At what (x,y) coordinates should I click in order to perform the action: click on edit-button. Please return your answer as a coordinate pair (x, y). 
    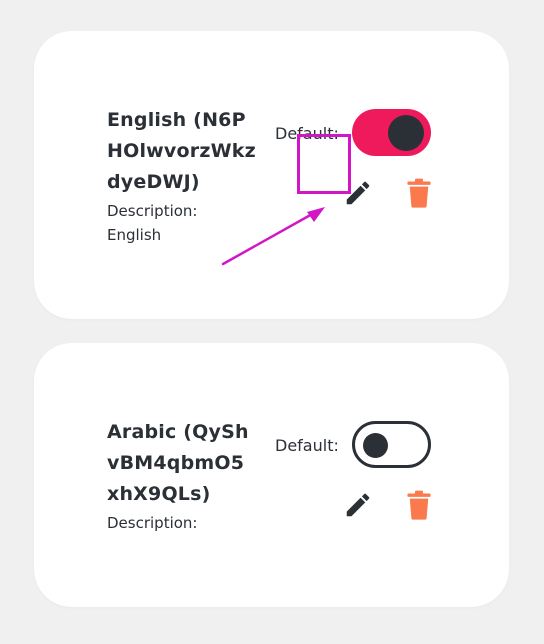
    Looking at the image, I should click on (358, 505).